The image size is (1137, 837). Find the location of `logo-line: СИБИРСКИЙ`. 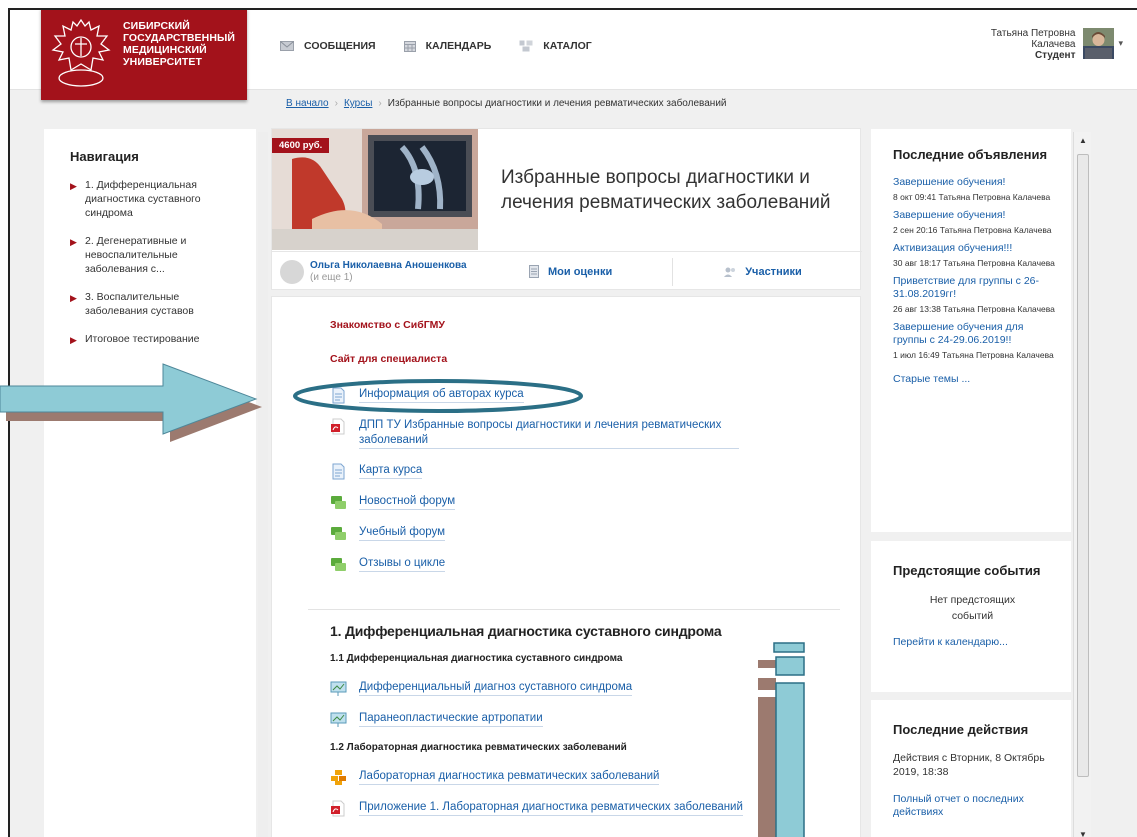

logo-line: СИБИРСКИЙ is located at coordinates (156, 26).